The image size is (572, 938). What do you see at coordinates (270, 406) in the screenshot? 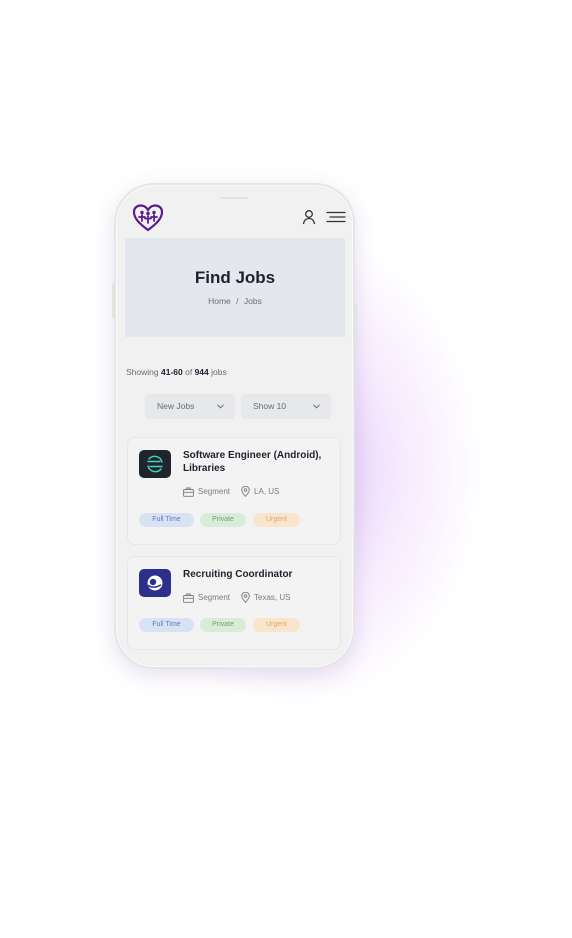
I see `per-page-select-value: Show 10` at bounding box center [270, 406].